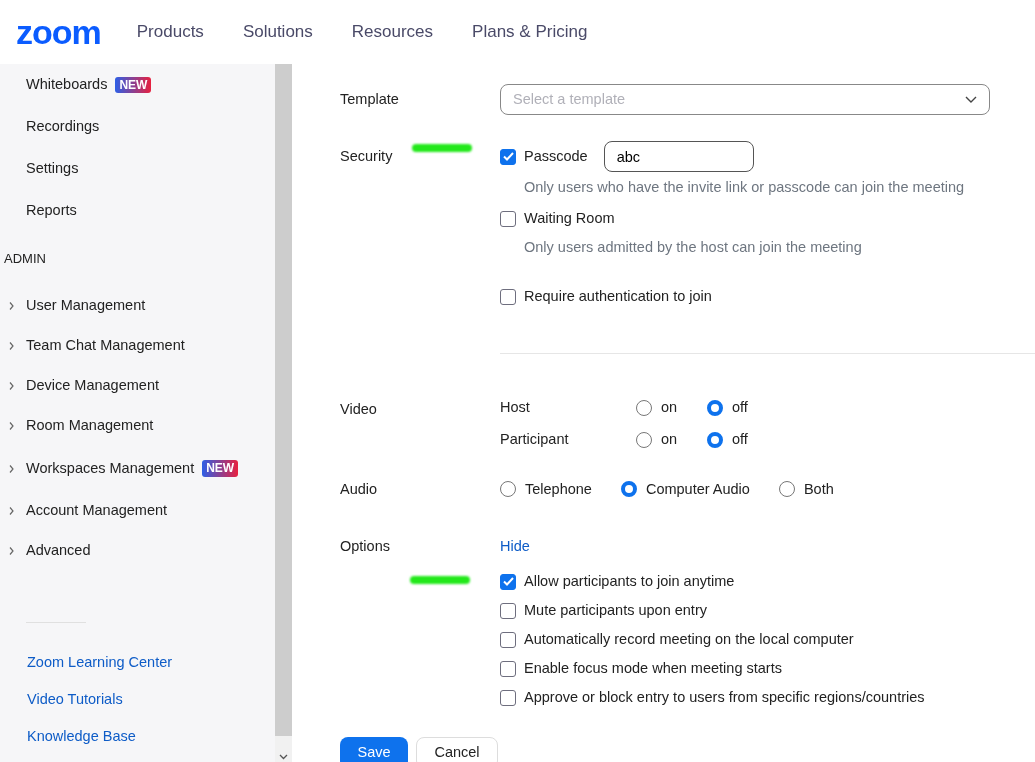  Describe the element at coordinates (170, 32) in the screenshot. I see `nav-link: Products` at that location.